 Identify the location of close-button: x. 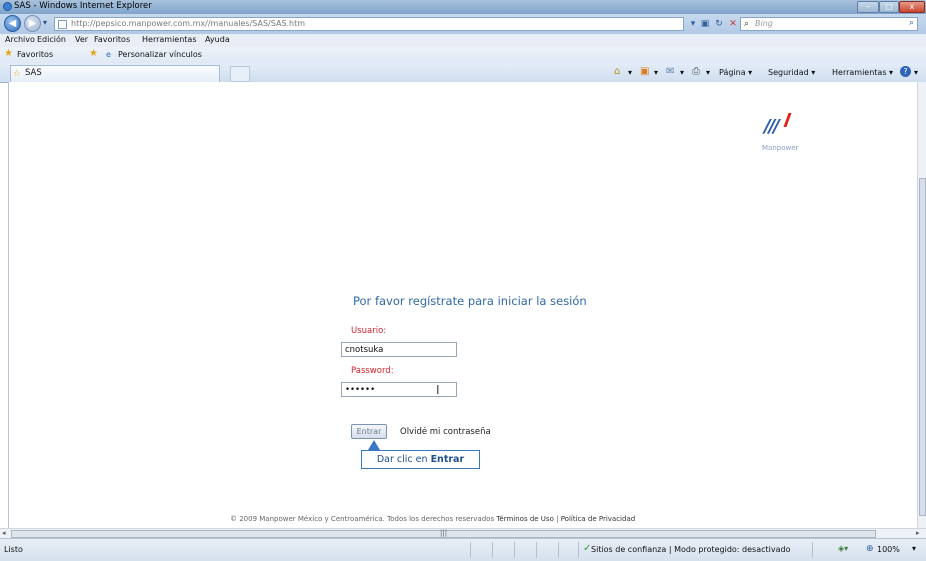
(912, 7).